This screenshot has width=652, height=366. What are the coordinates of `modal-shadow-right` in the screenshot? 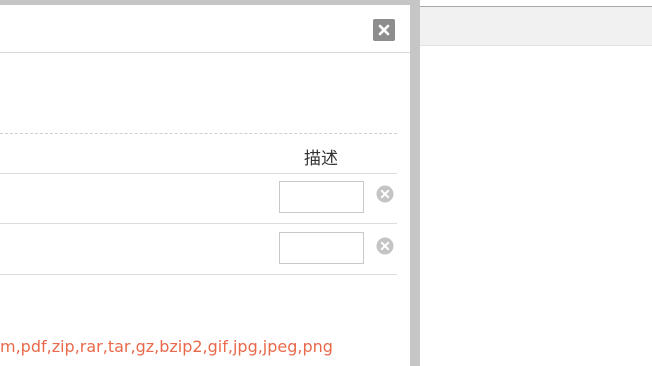 It's located at (415, 183).